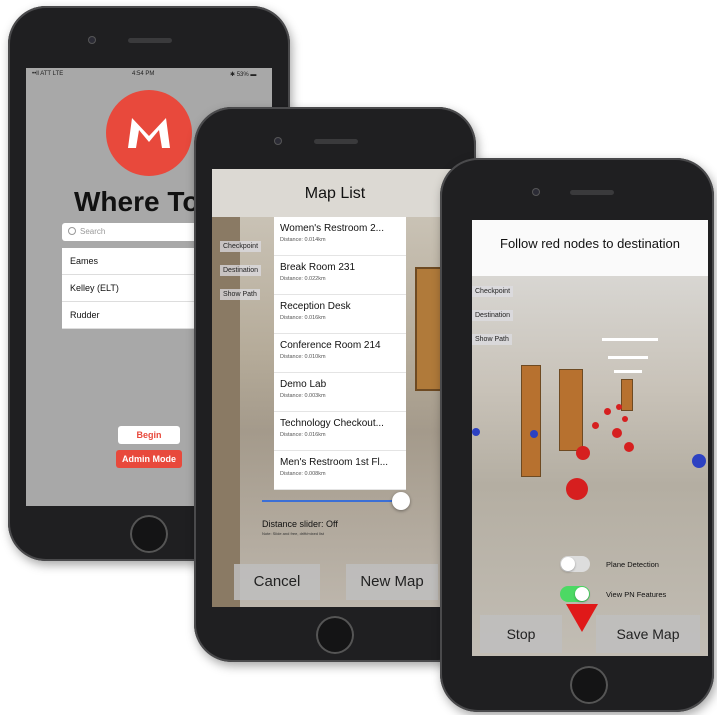  I want to click on admin-mode-button: Admin Mode, so click(149, 459).